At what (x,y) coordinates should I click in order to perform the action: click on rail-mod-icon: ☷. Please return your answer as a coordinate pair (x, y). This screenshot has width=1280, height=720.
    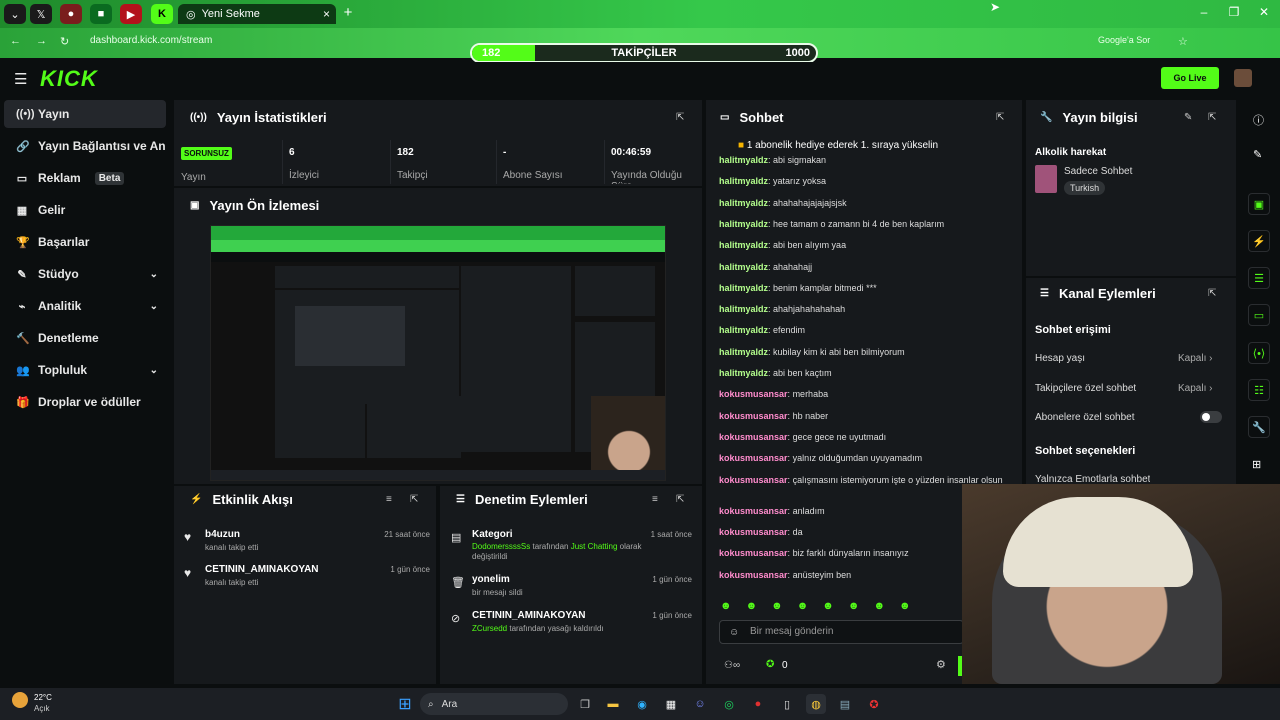
    Looking at the image, I should click on (1259, 390).